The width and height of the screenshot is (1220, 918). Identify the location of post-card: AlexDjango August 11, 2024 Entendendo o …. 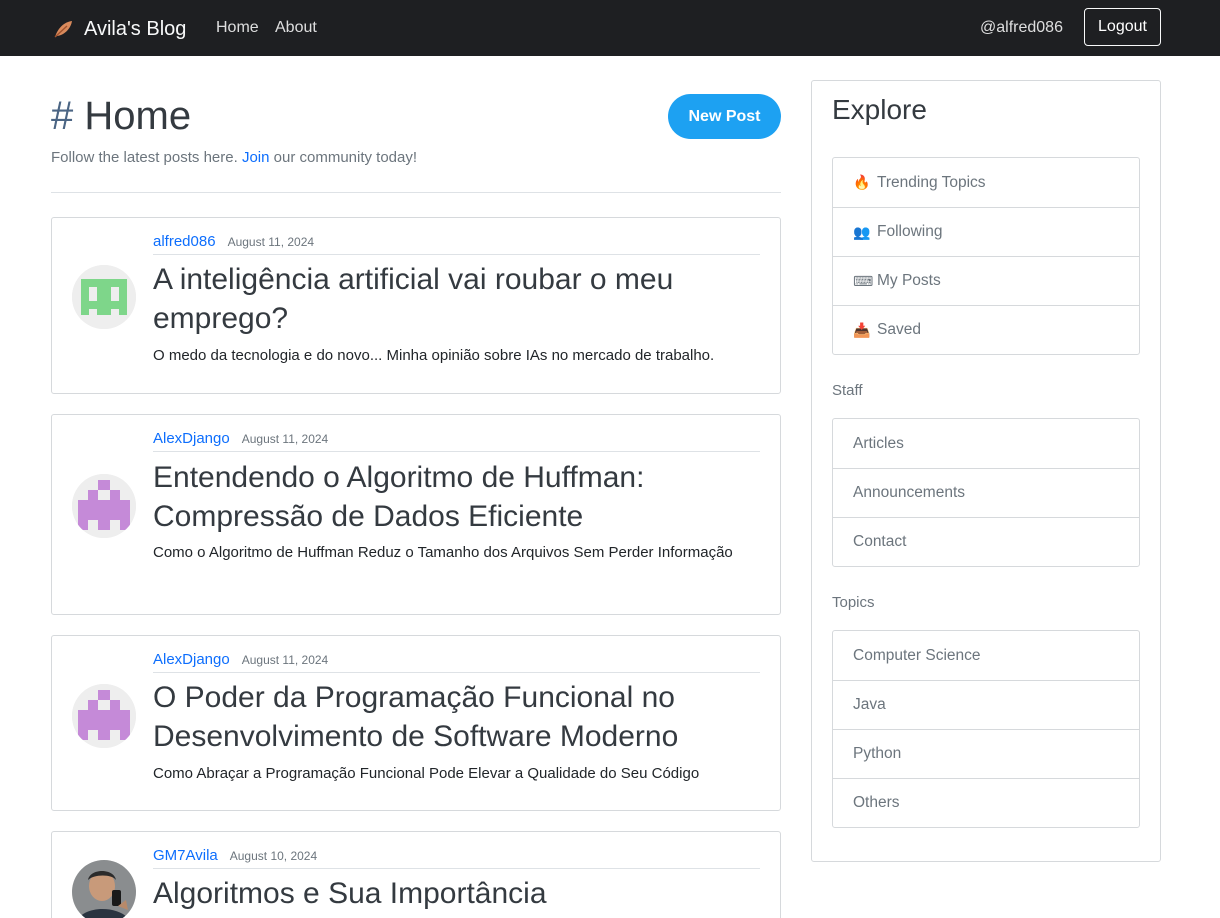
(416, 514).